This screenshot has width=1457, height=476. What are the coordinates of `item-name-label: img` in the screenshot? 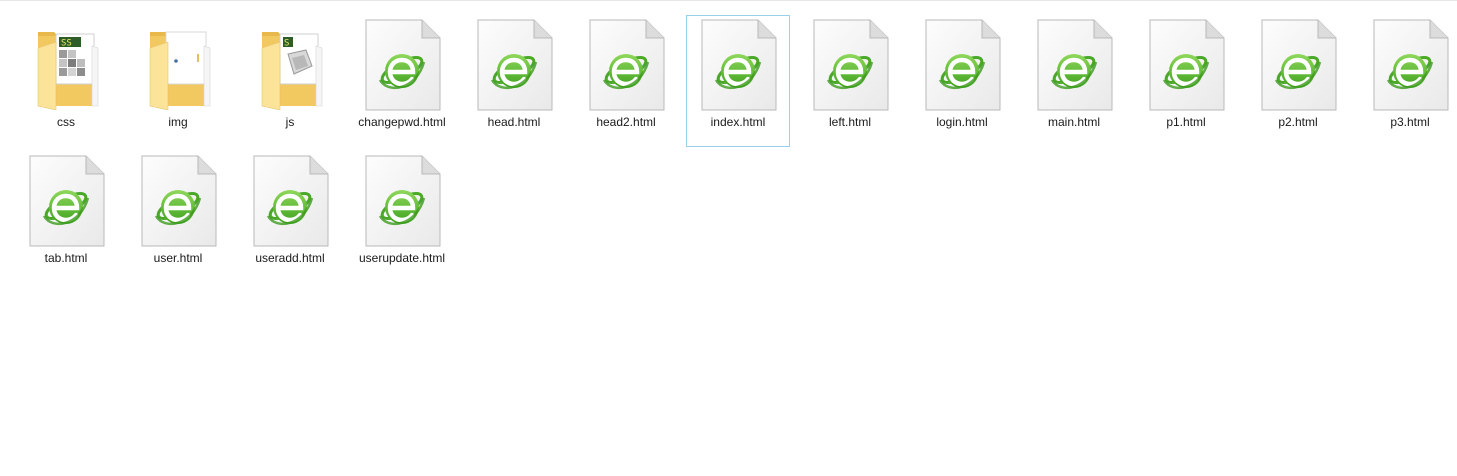 It's located at (178, 122).